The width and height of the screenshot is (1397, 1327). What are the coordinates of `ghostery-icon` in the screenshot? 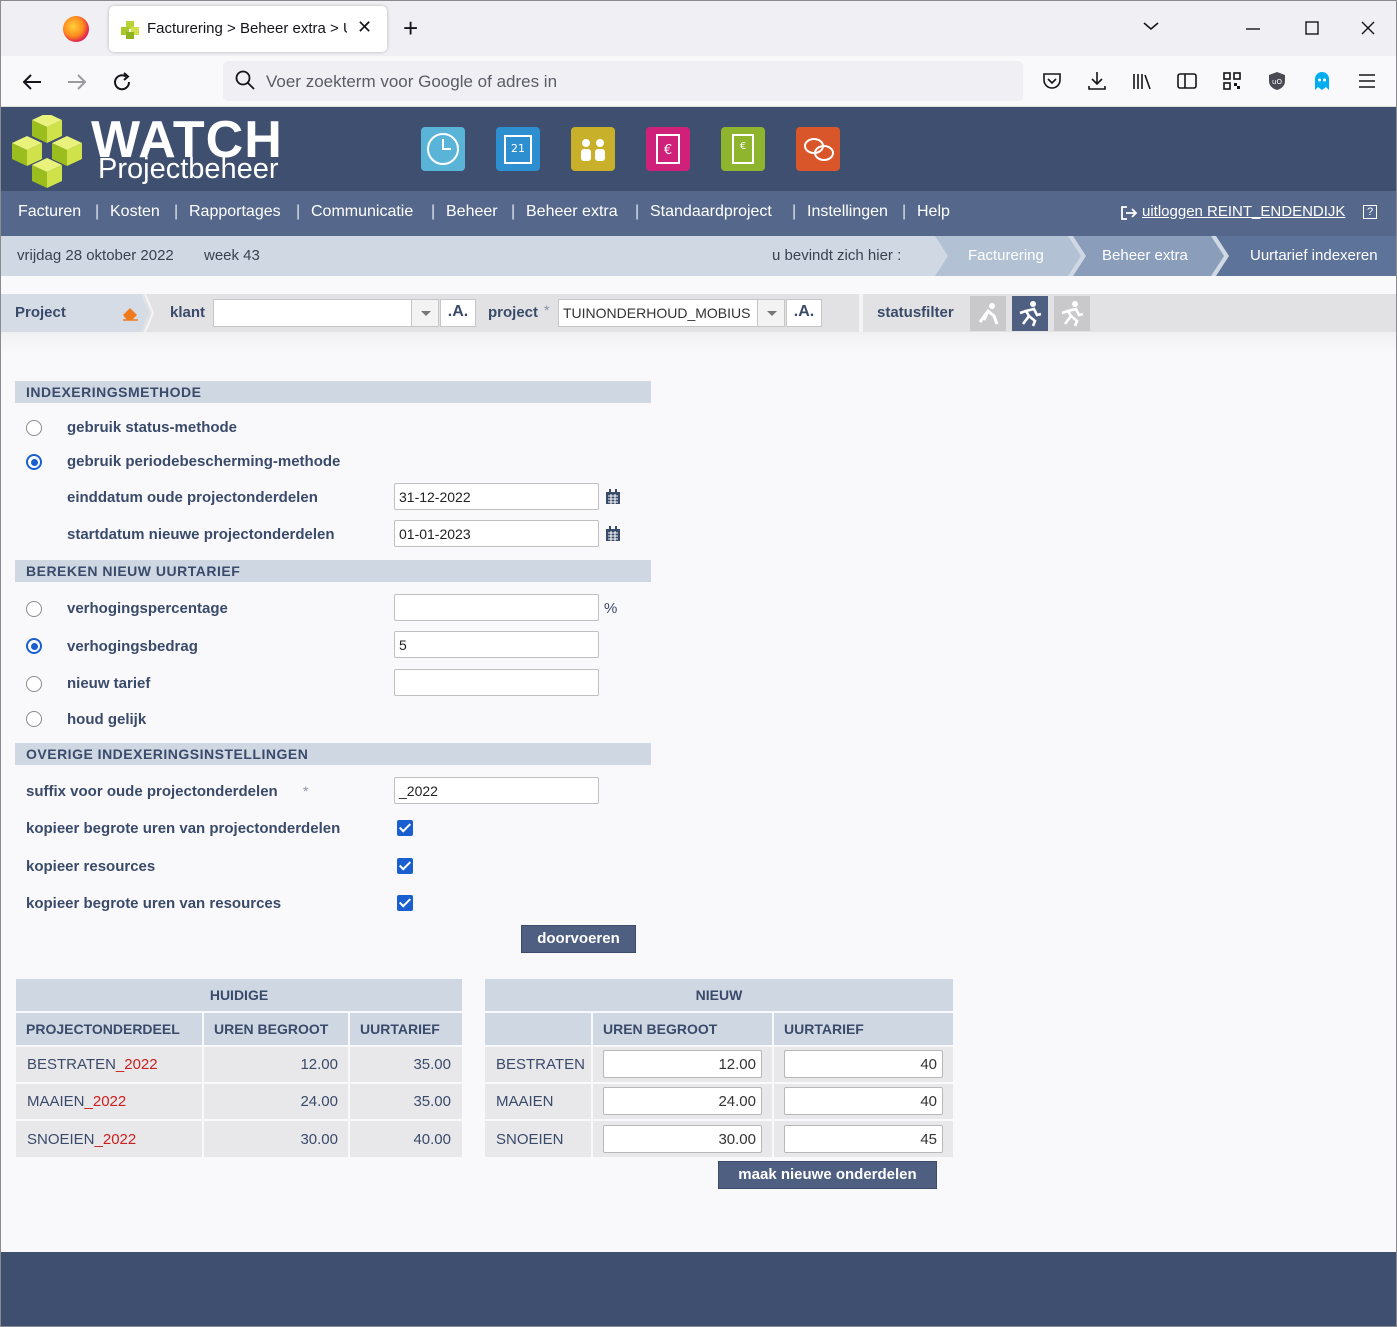 It's located at (1322, 81).